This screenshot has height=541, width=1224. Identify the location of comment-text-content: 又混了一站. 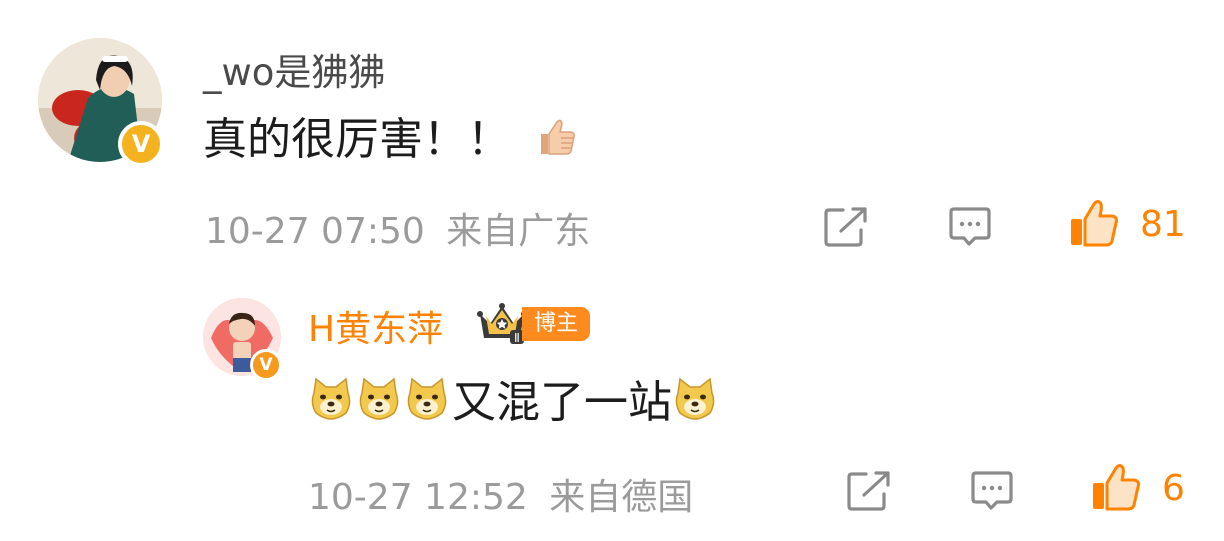
(562, 402).